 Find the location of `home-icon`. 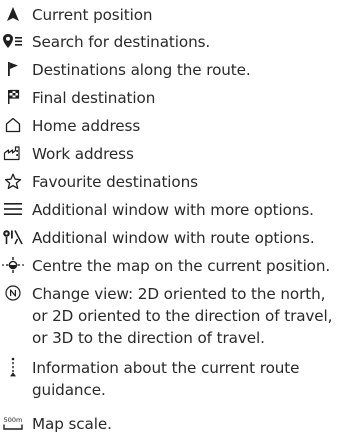

home-icon is located at coordinates (13, 125).